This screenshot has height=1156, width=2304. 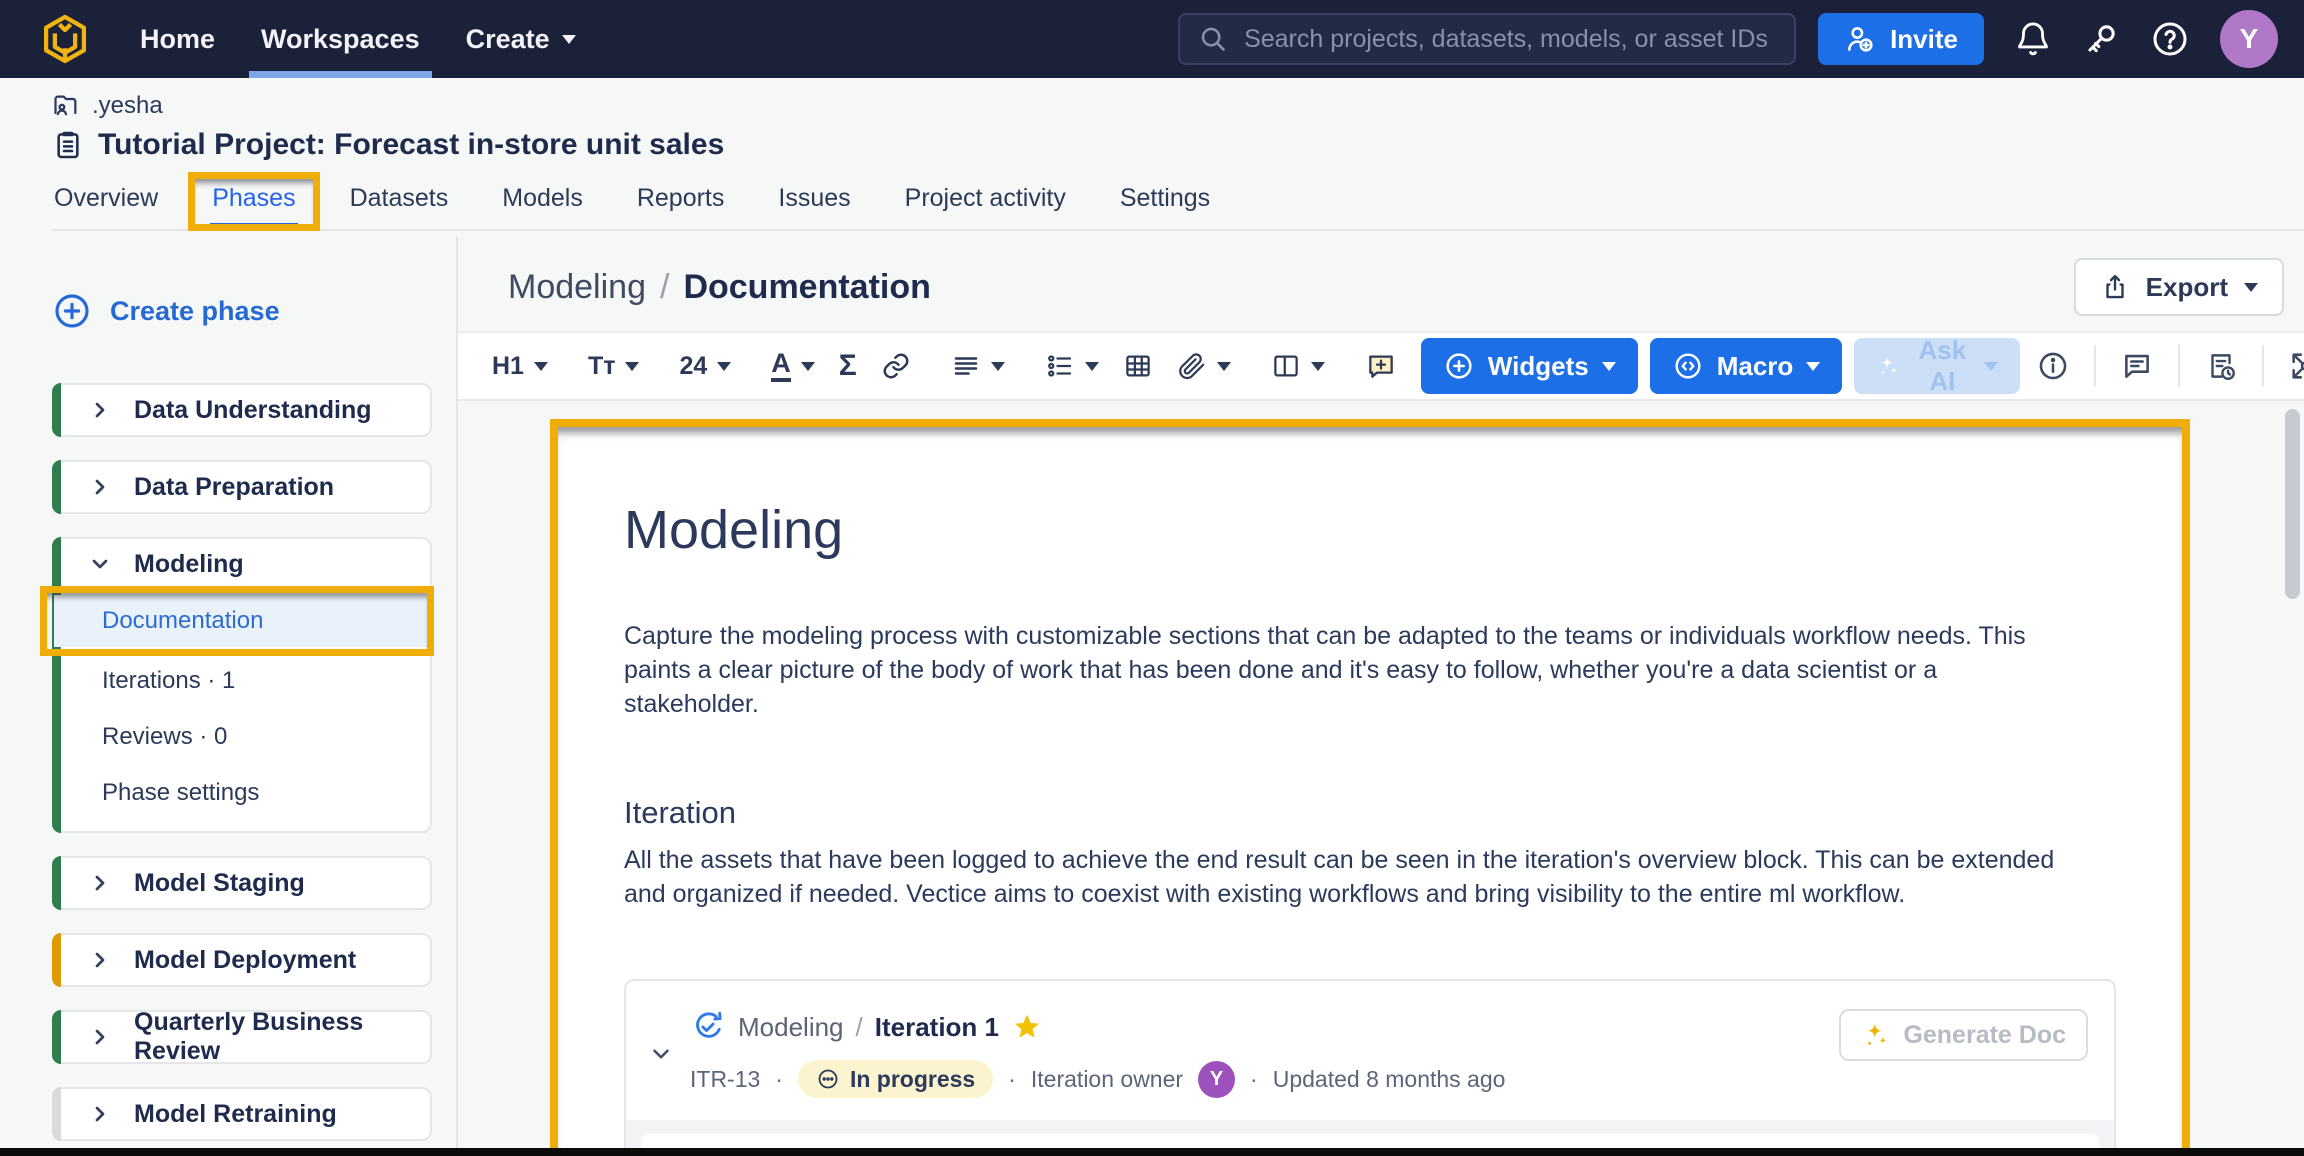 I want to click on layout-columns-select, so click(x=1298, y=366).